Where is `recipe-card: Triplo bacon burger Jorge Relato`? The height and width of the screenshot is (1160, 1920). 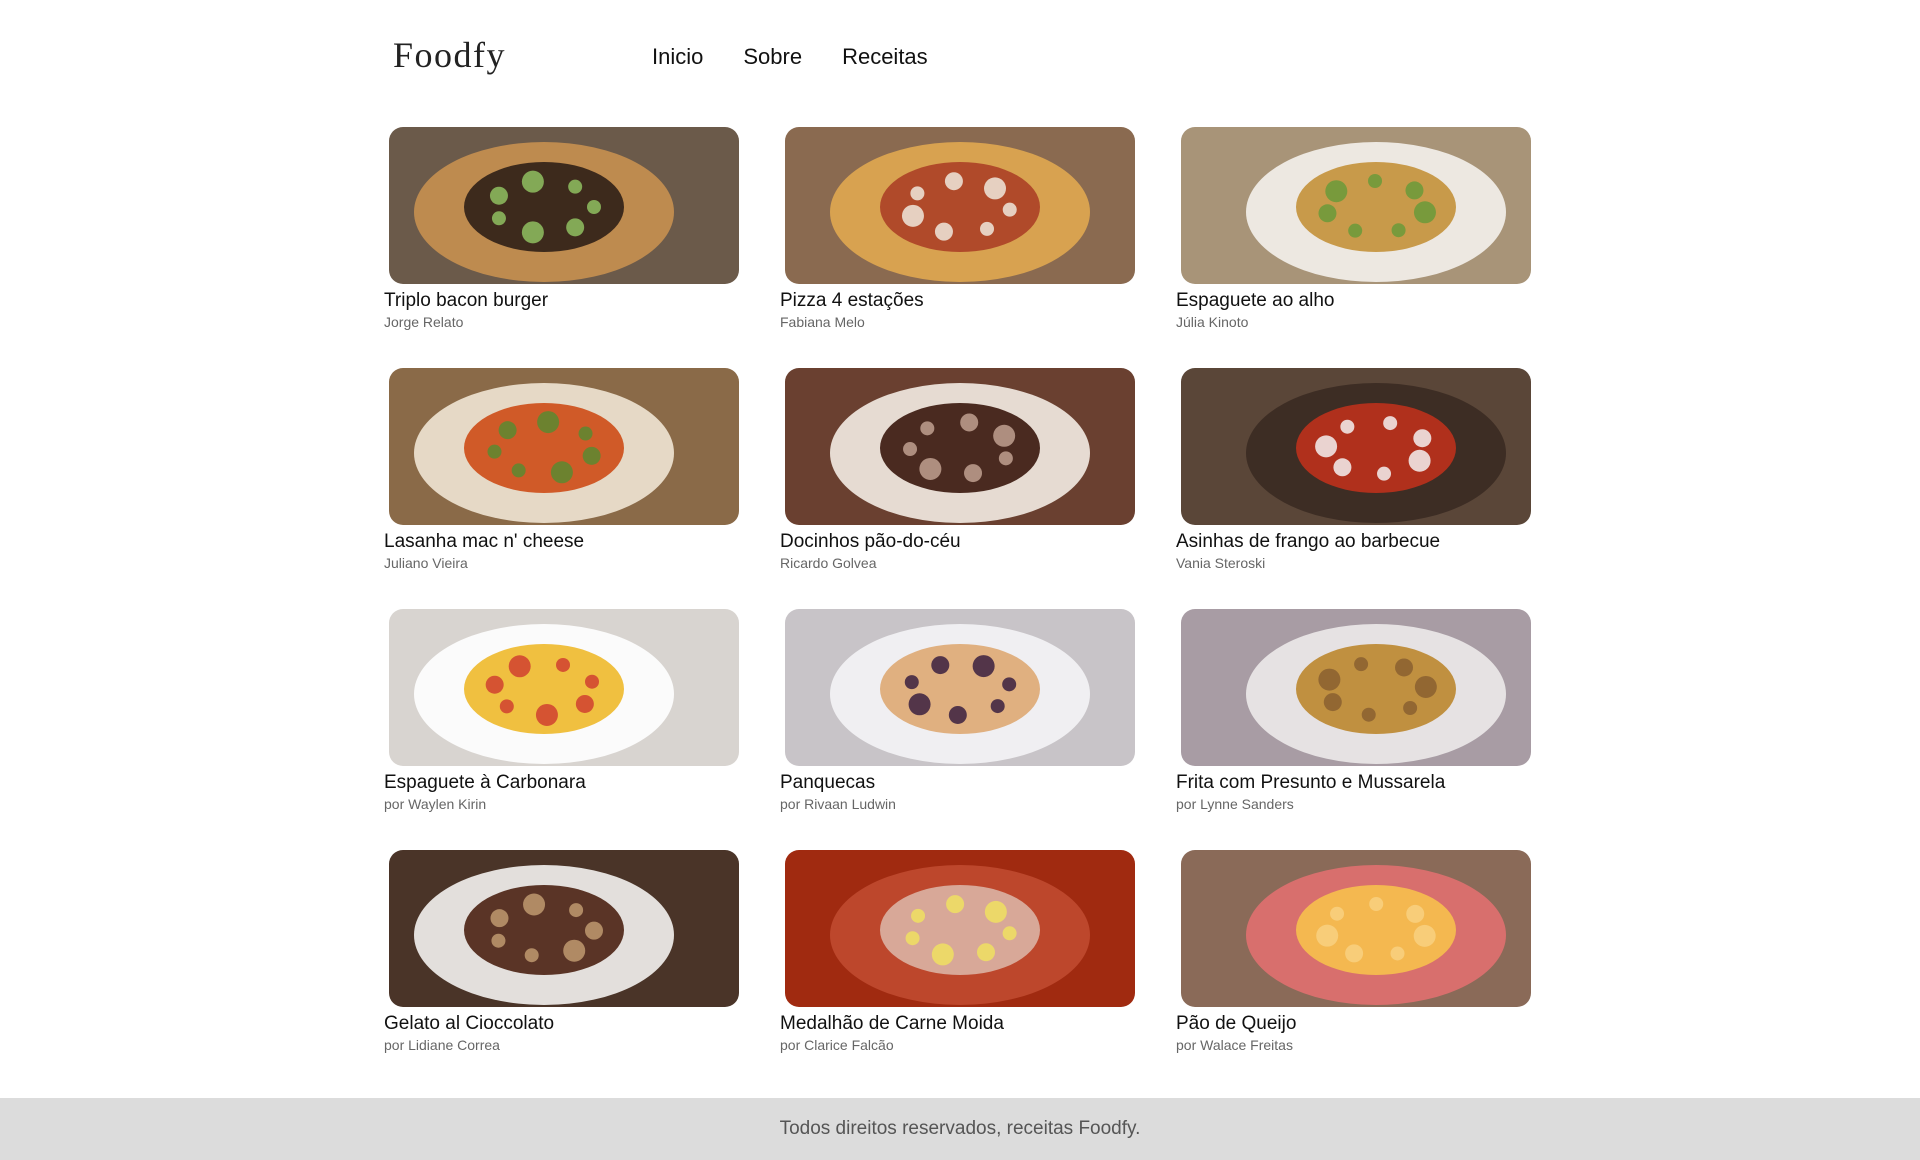
recipe-card: Triplo bacon burger Jorge Relato is located at coordinates (562, 247).